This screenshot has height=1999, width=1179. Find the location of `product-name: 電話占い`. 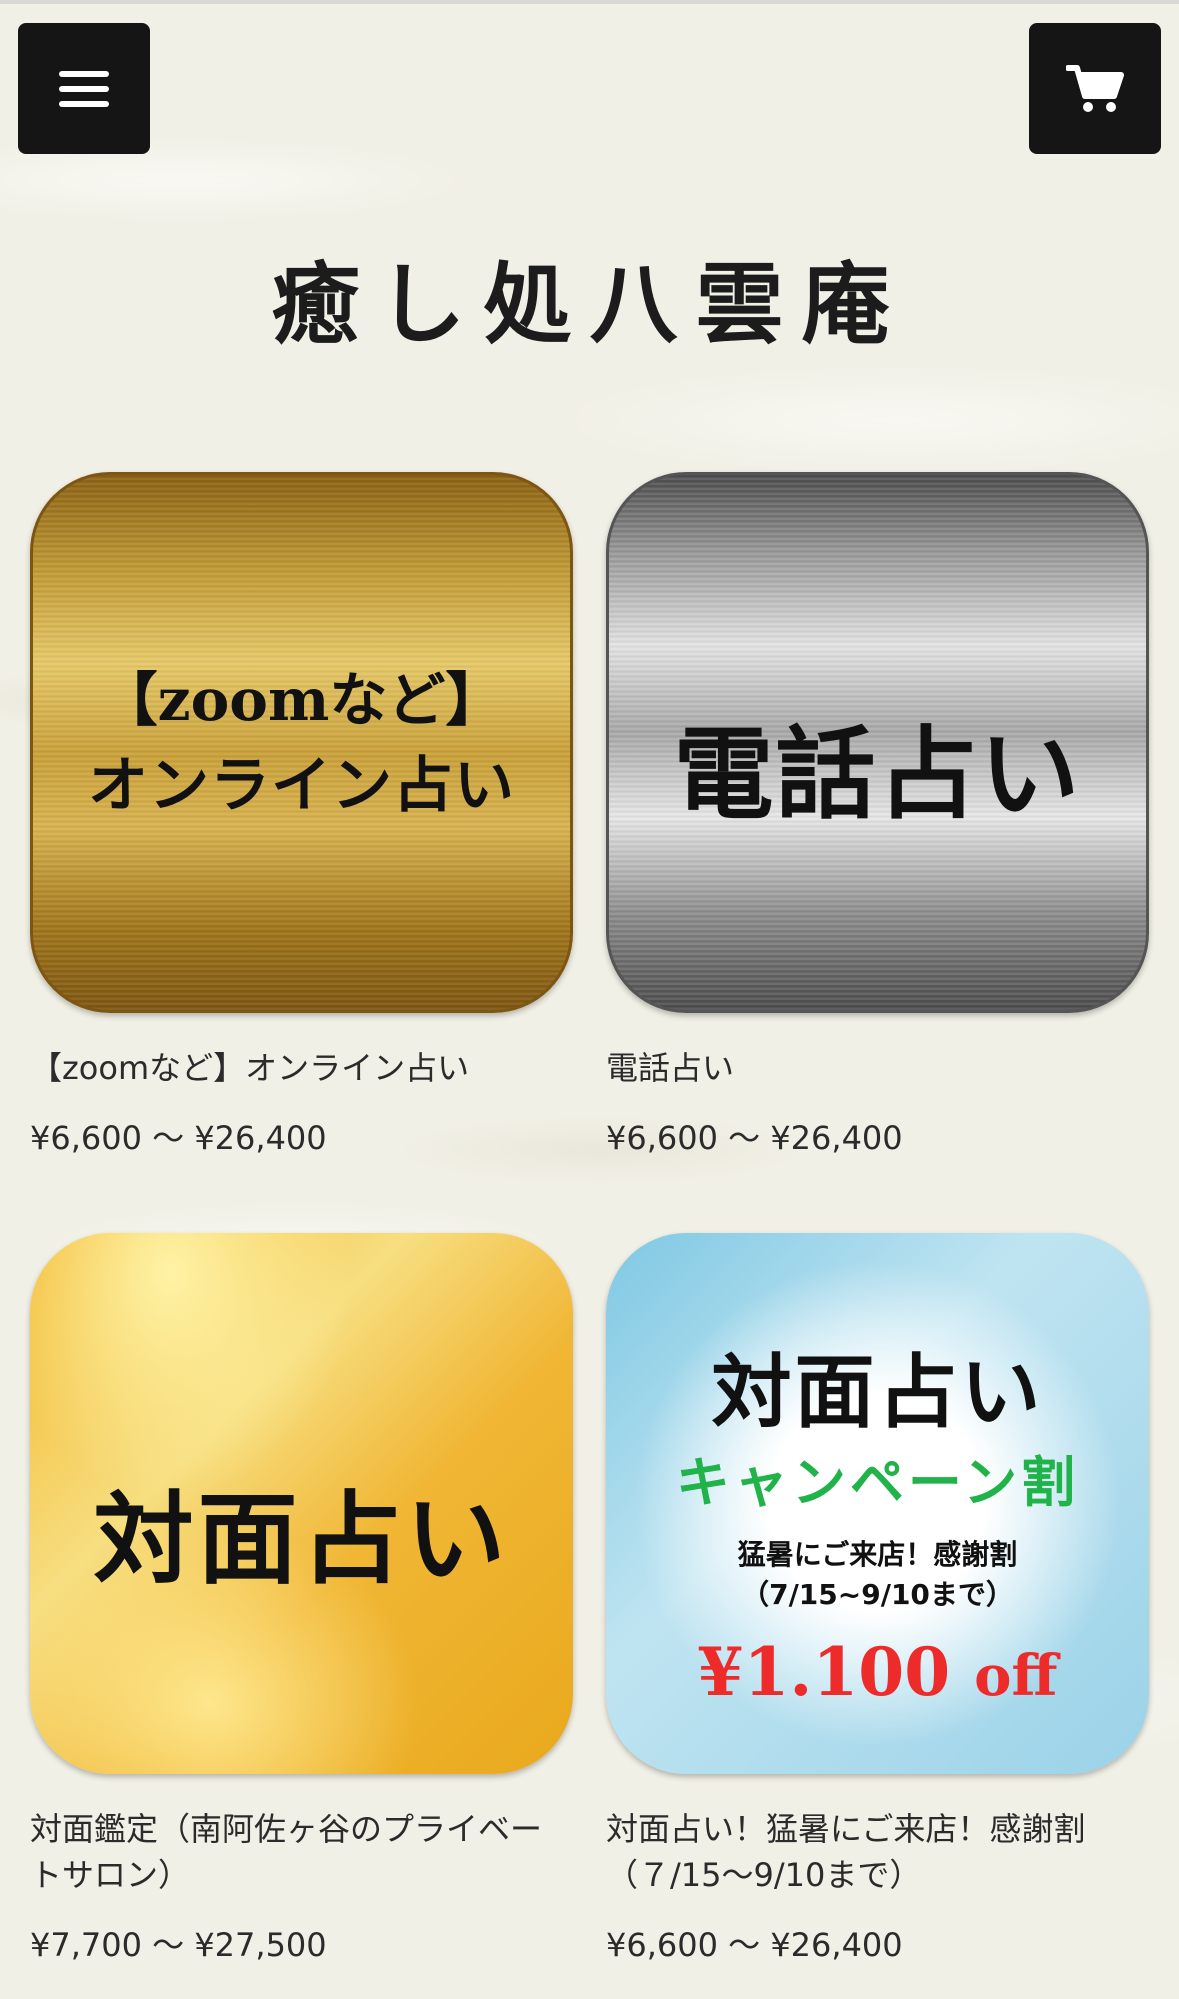

product-name: 電話占い is located at coordinates (877, 1068).